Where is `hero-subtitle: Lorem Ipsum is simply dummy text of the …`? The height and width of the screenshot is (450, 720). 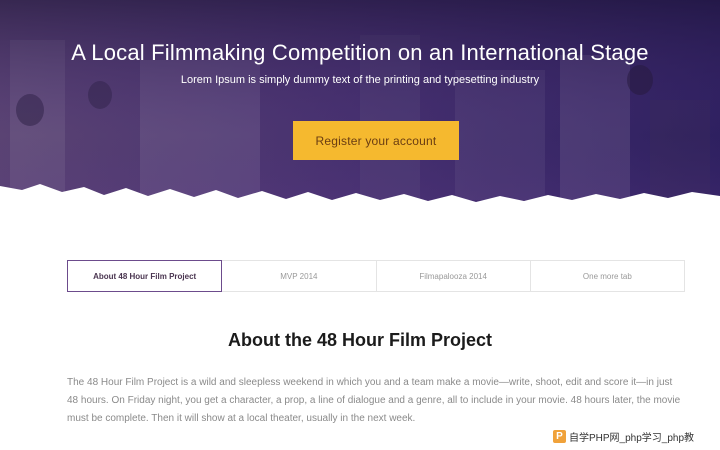
hero-subtitle: Lorem Ipsum is simply dummy text of the … is located at coordinates (360, 80).